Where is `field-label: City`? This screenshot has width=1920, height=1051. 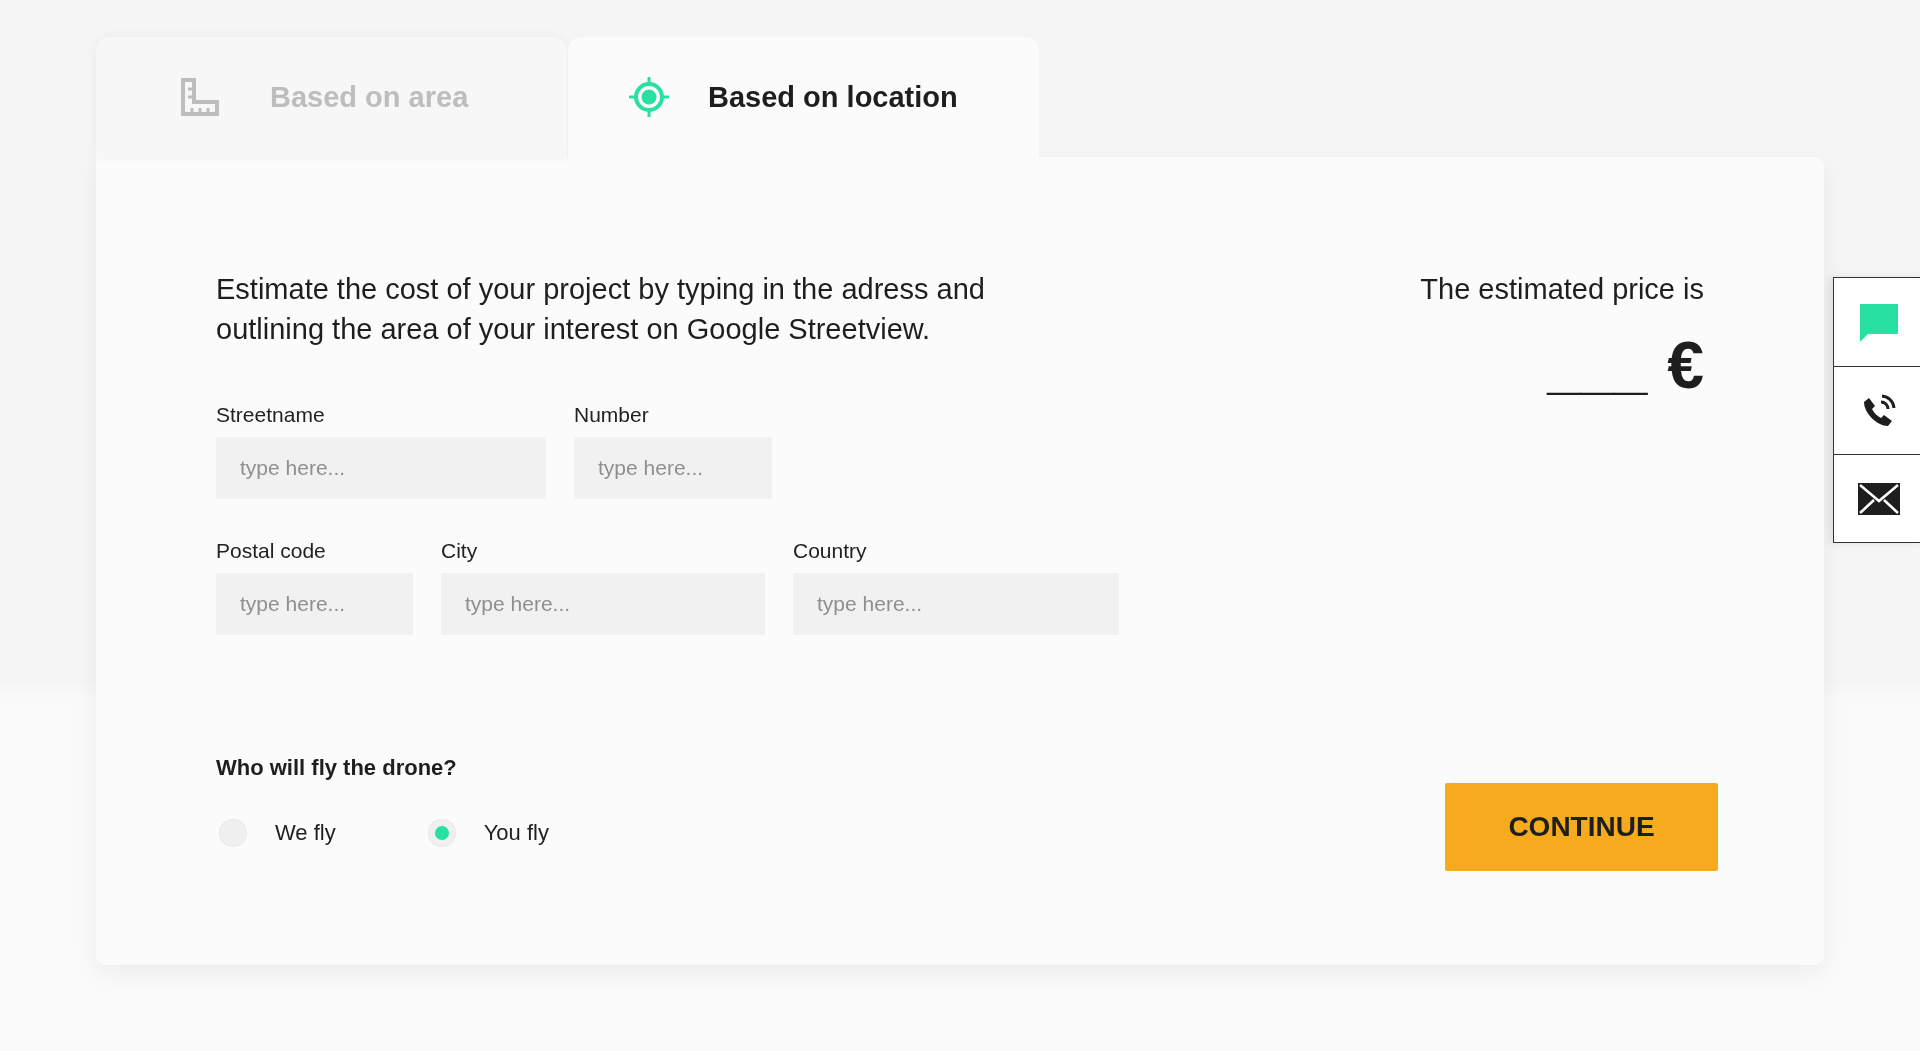 field-label: City is located at coordinates (460, 551).